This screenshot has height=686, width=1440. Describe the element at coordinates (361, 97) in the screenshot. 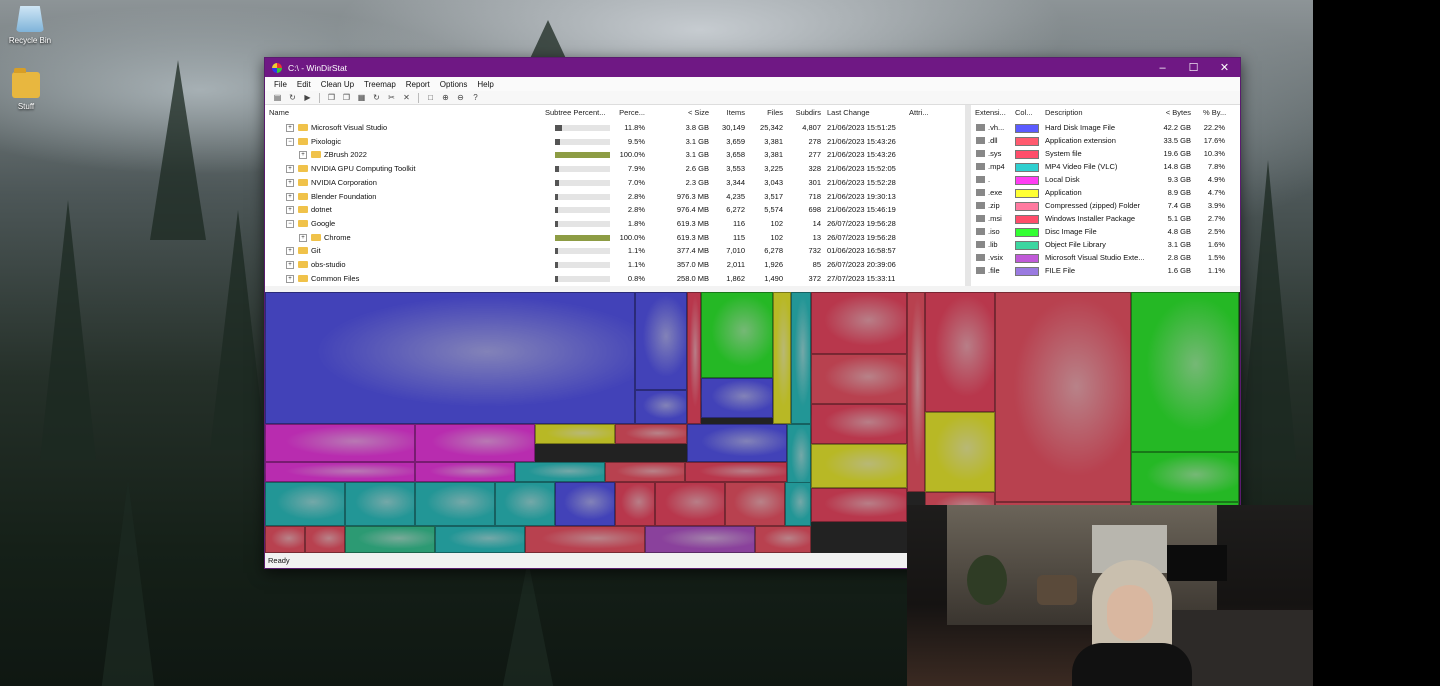

I see `properties-icon: ▦` at that location.